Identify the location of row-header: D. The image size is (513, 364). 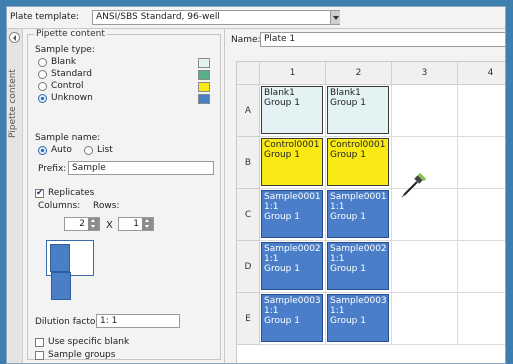
(248, 267).